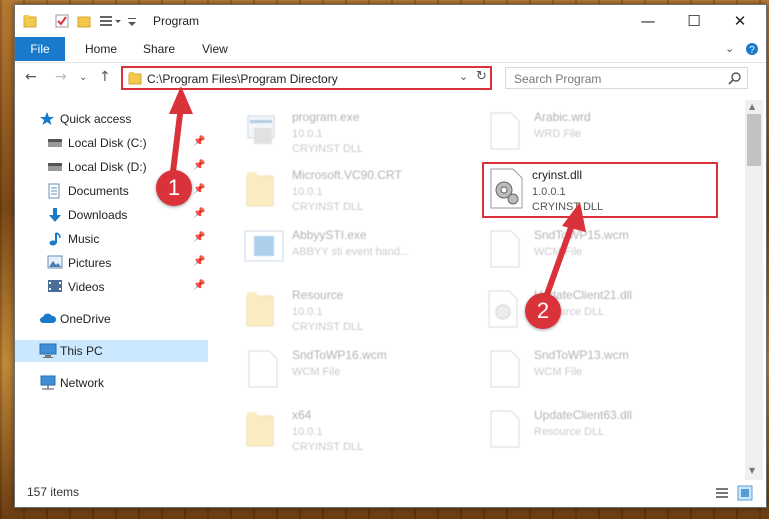 This screenshot has height=519, width=769. What do you see at coordinates (557, 175) in the screenshot?
I see `file-name: cryinst.dll` at bounding box center [557, 175].